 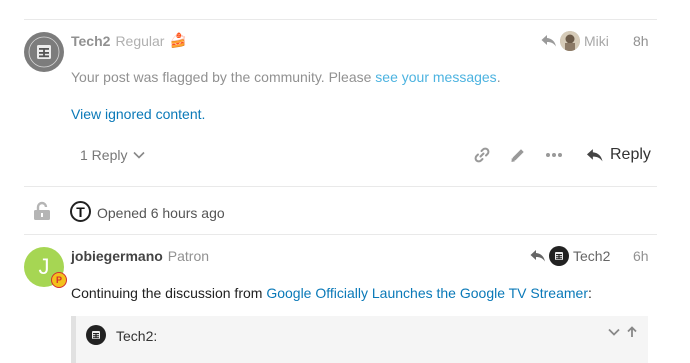 I want to click on reply-avatar-tech2, so click(x=559, y=256).